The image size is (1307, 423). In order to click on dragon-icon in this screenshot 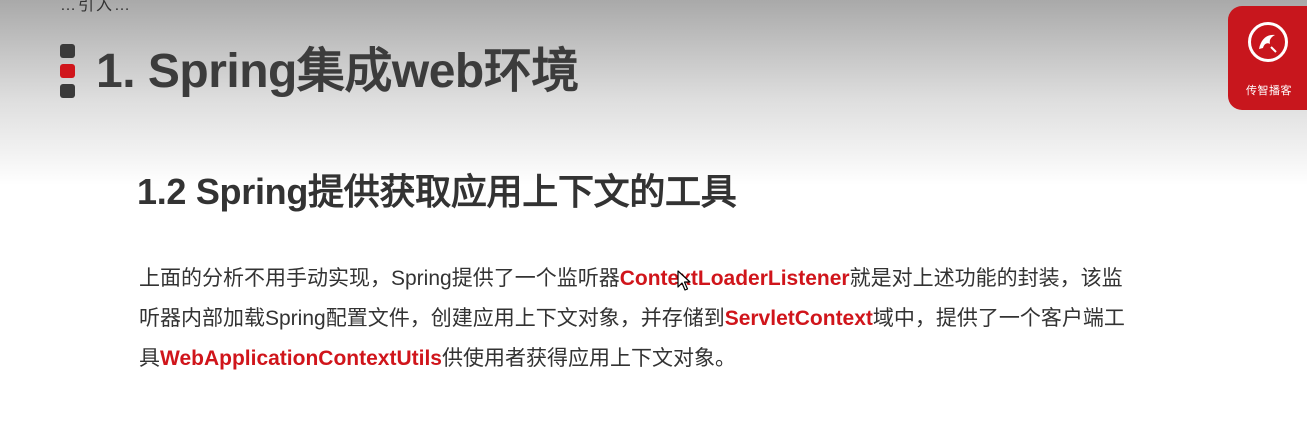, I will do `click(1268, 43)`.